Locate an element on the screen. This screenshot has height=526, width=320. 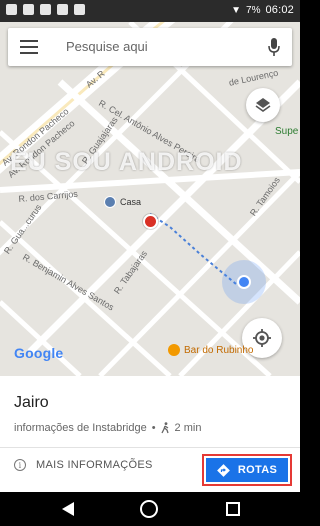
wifi-icon: ▼ is located at coordinates (236, 10).